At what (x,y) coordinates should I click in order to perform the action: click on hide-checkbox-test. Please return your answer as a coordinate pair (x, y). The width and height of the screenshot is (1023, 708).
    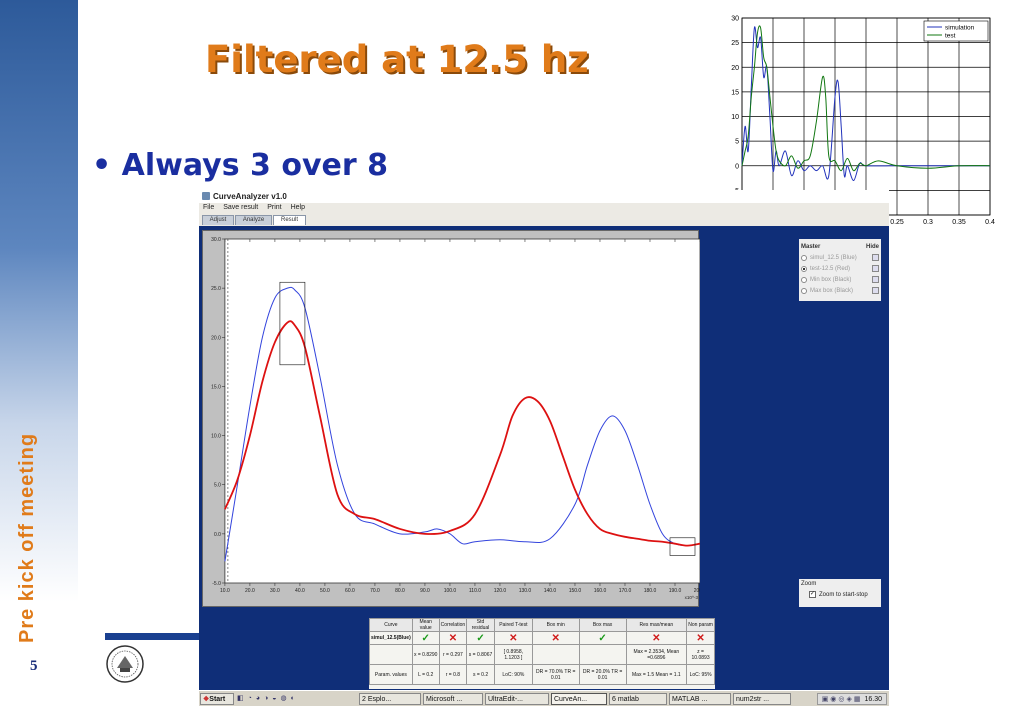
    Looking at the image, I should click on (875, 268).